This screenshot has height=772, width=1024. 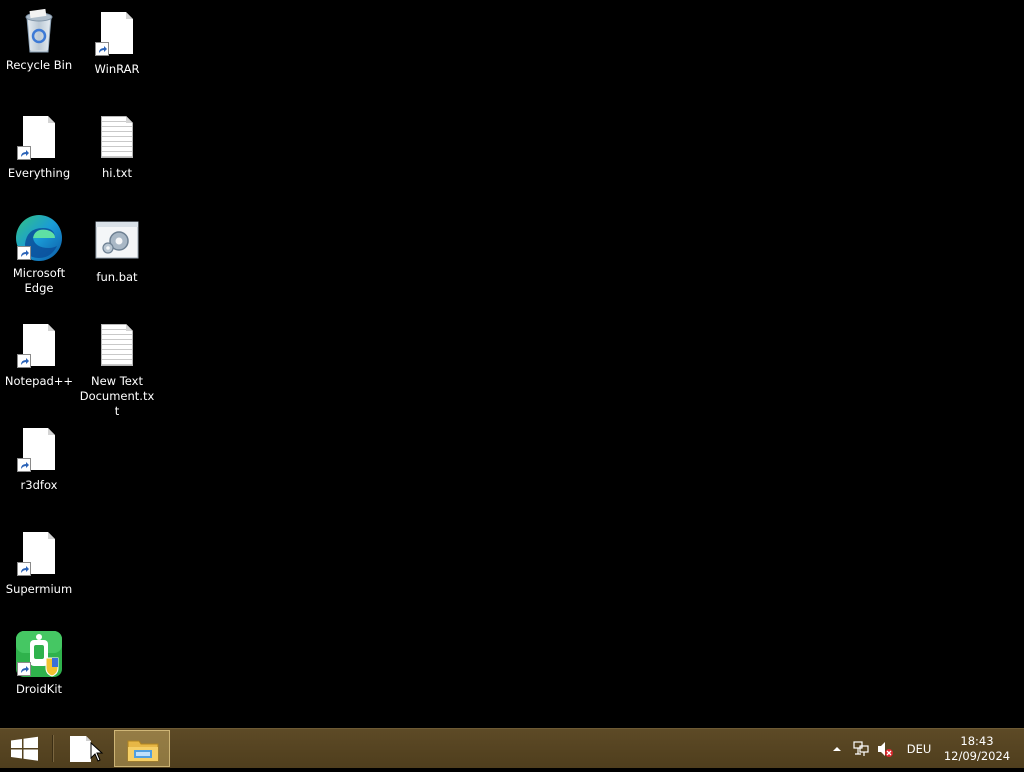 What do you see at coordinates (39, 554) in the screenshot?
I see `supermium-shortcut-icon` at bounding box center [39, 554].